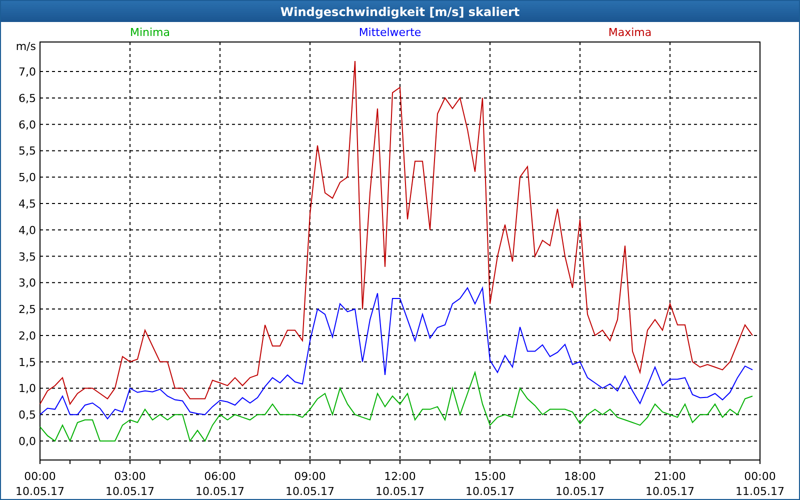 This screenshot has width=800, height=500. Describe the element at coordinates (27, 177) in the screenshot. I see `axis-tick-label: 5,0` at that location.